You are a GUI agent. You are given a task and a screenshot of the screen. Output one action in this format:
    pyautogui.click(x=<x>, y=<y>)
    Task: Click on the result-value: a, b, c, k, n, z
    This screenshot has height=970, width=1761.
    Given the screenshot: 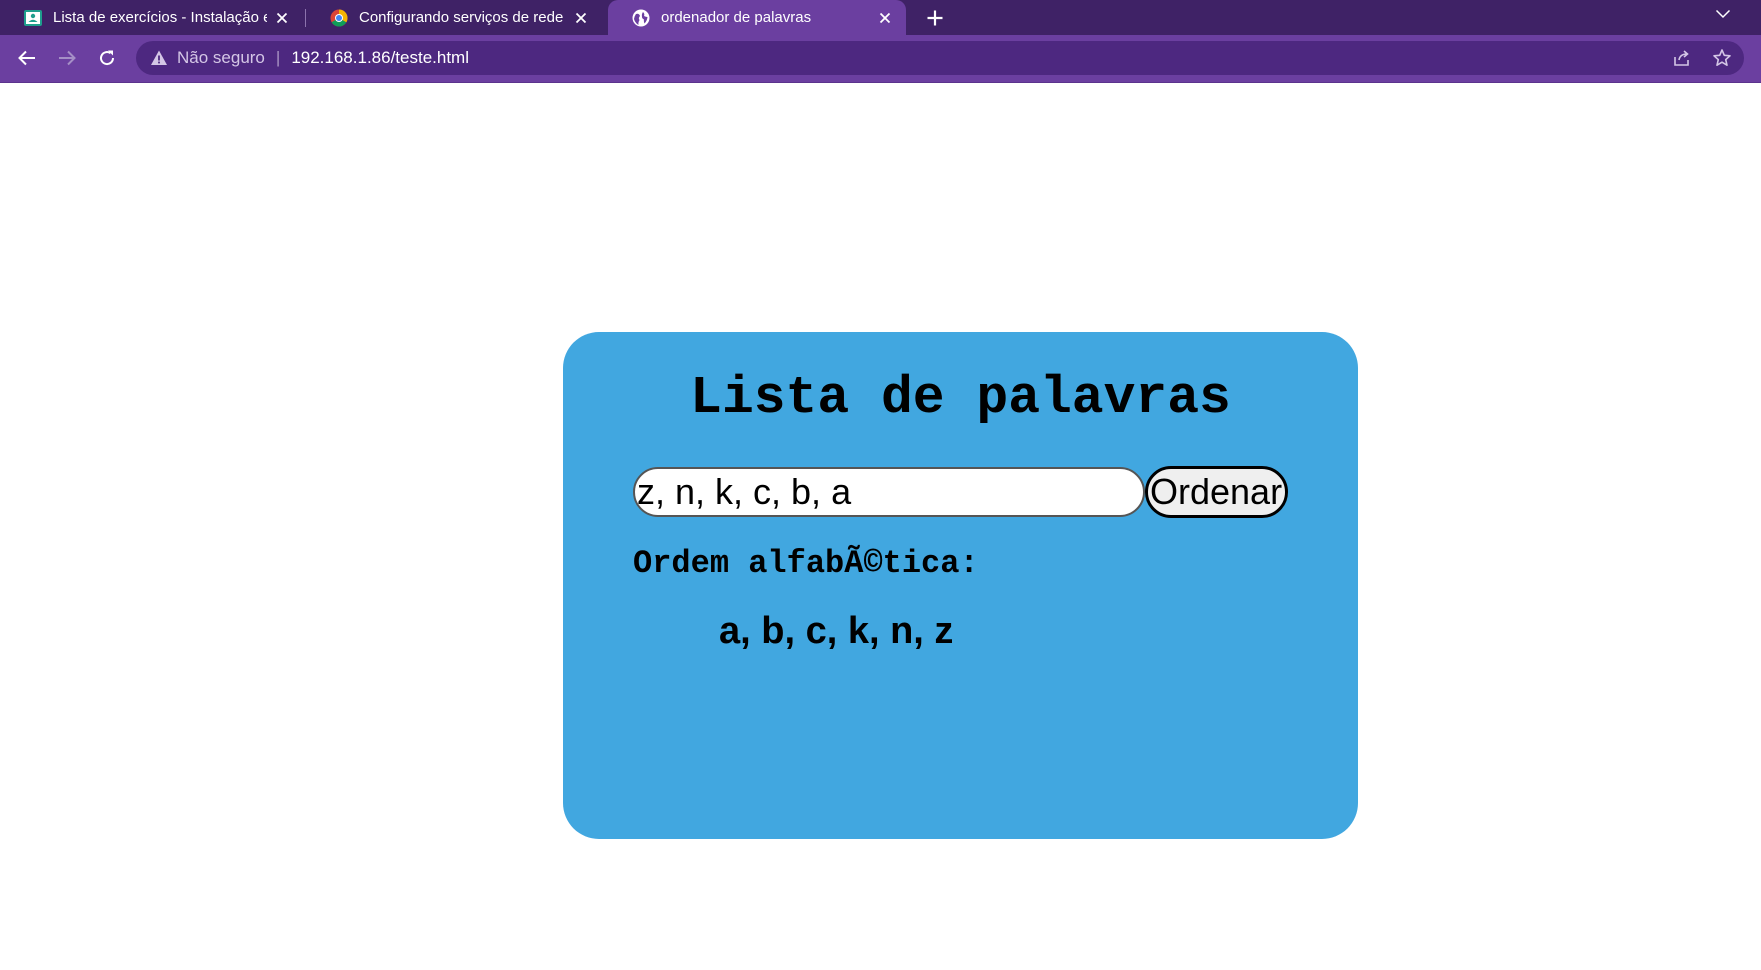 What is the action you would take?
    pyautogui.click(x=836, y=631)
    